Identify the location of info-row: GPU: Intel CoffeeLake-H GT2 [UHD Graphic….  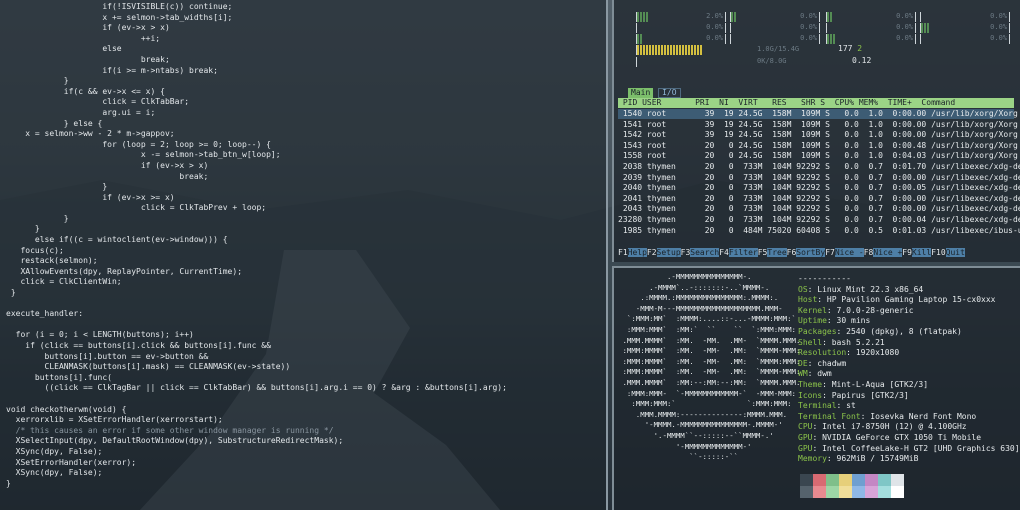
(909, 448).